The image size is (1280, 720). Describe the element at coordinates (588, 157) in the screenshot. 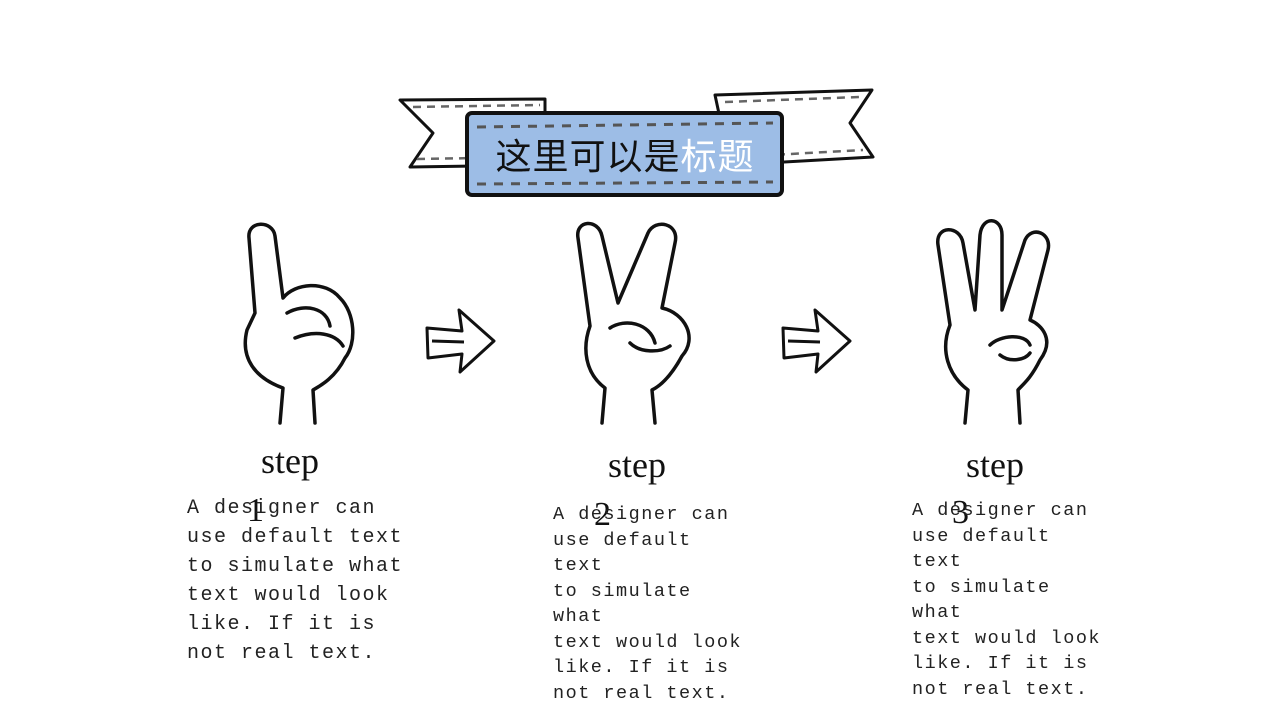

I see `title-dark-text: 这里可以是` at that location.